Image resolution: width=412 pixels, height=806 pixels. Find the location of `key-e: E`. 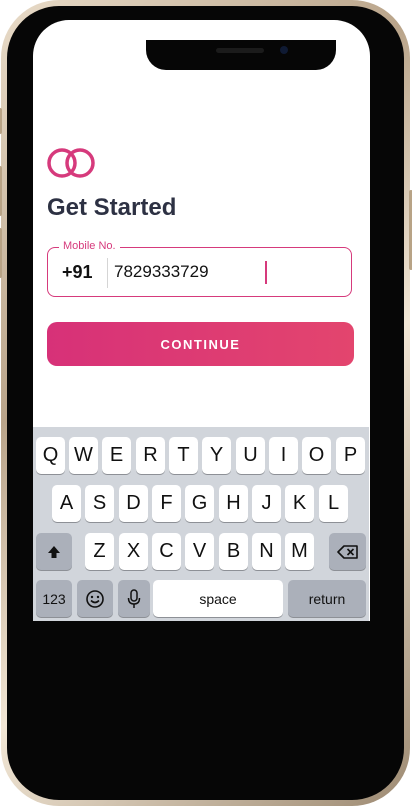

key-e: E is located at coordinates (116, 455).